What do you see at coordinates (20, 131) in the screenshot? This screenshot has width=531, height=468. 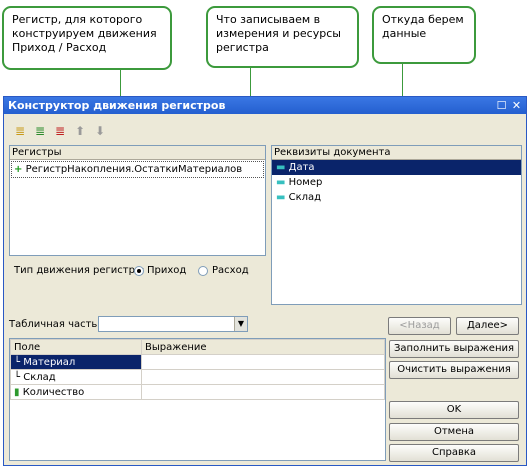 I see `register-select-icon: ≣` at bounding box center [20, 131].